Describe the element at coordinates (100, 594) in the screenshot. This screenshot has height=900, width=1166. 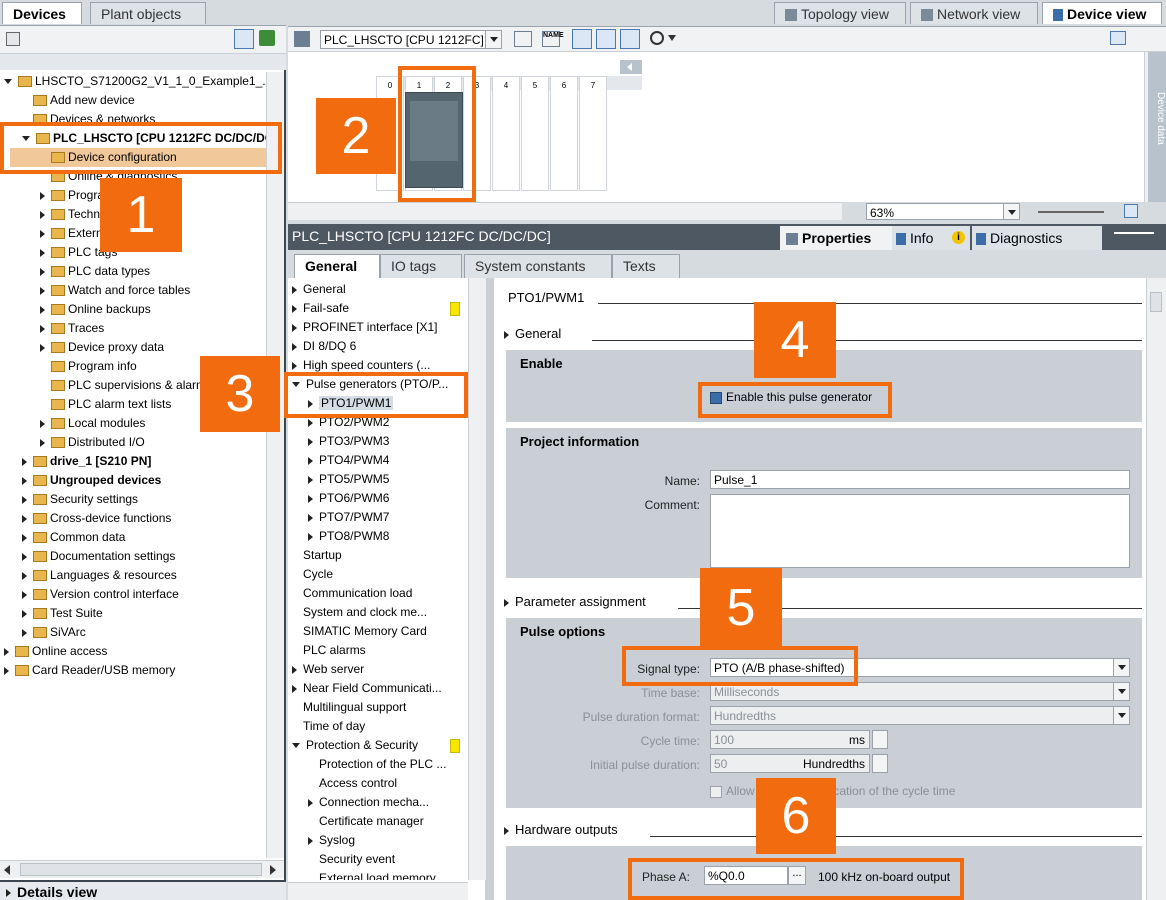
I see `tree-item: Version control interface` at that location.